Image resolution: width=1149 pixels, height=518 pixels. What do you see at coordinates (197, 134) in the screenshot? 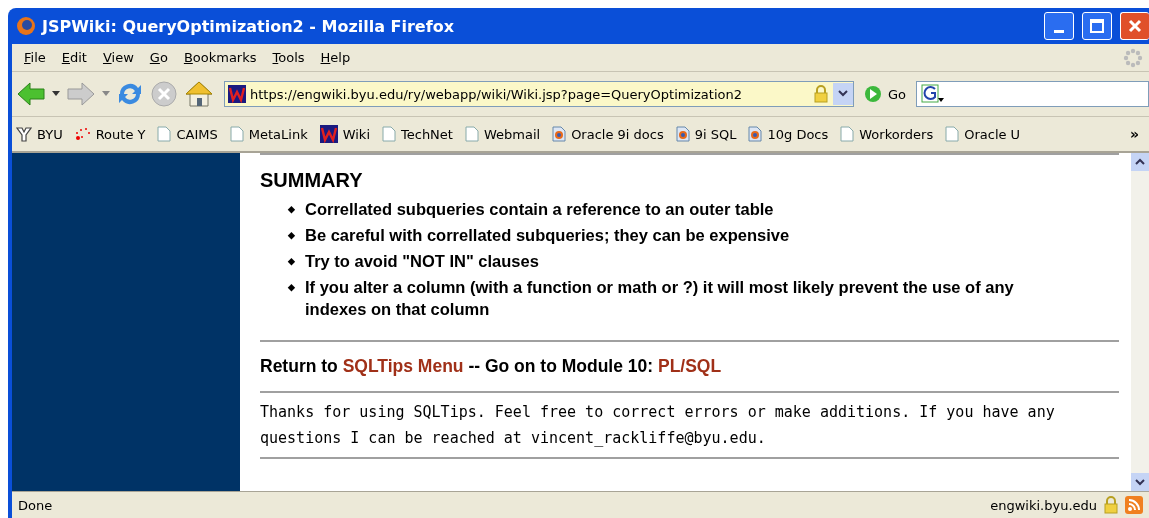
I see `bookmark-label: CAIMS` at bounding box center [197, 134].